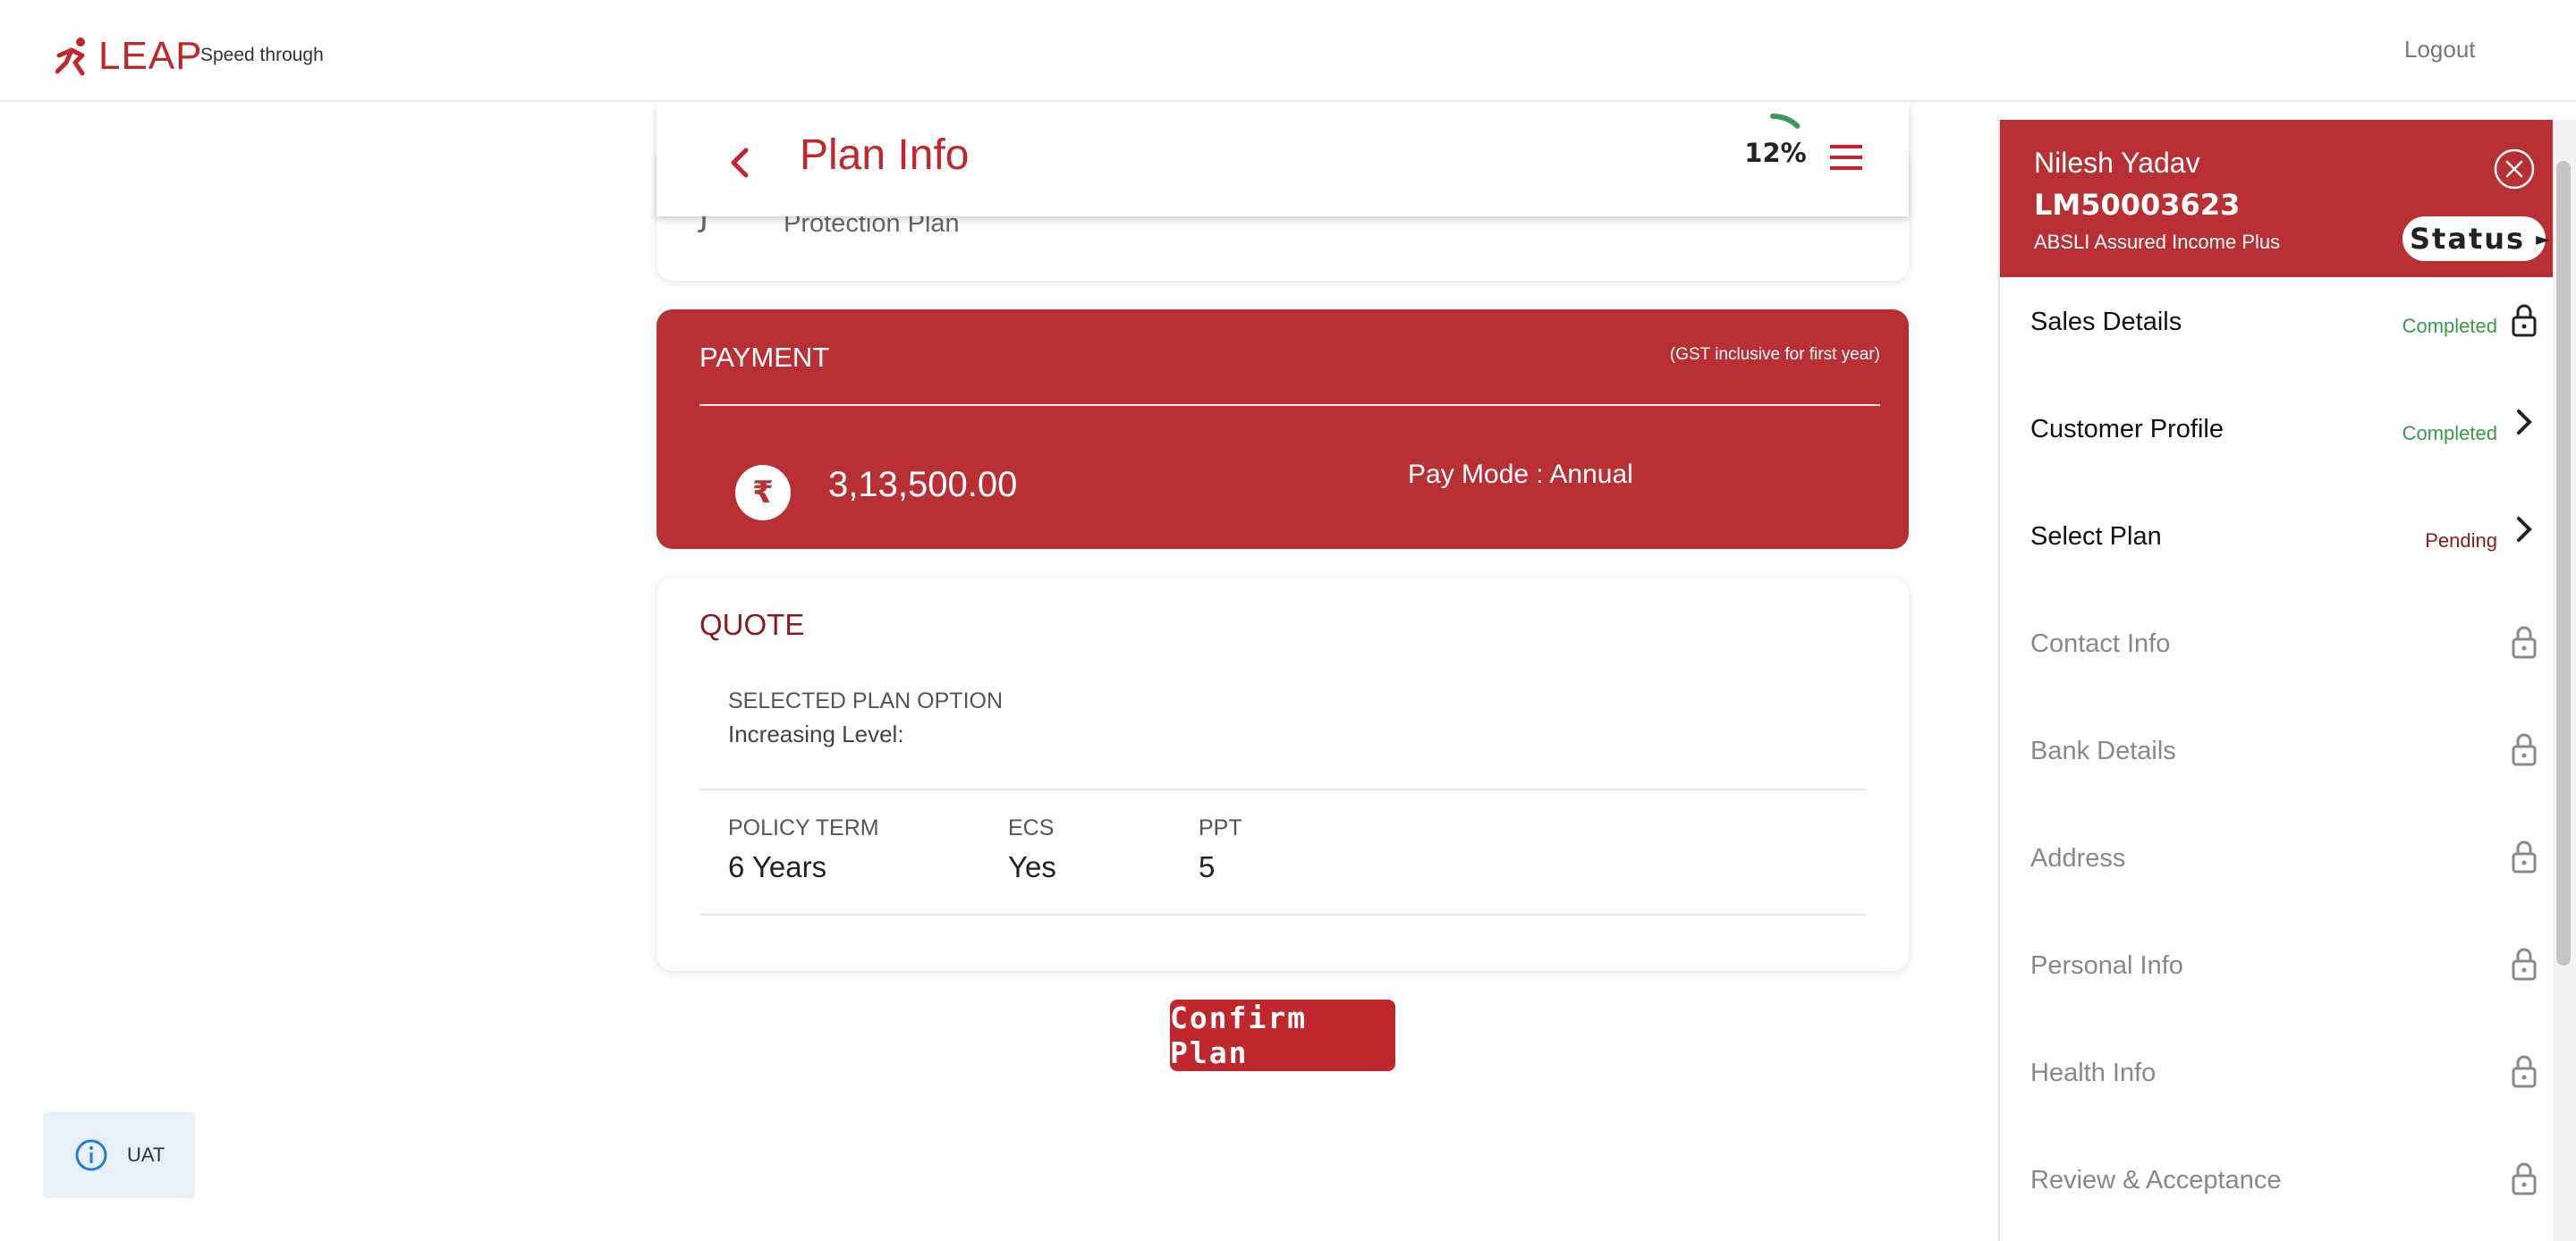  I want to click on leap-logo: LEAP, so click(129, 56).